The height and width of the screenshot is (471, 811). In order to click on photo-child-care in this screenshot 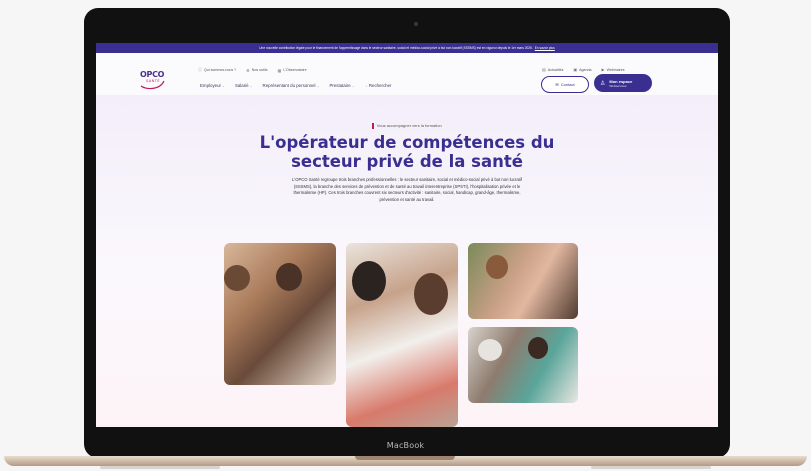, I will do `click(523, 281)`.